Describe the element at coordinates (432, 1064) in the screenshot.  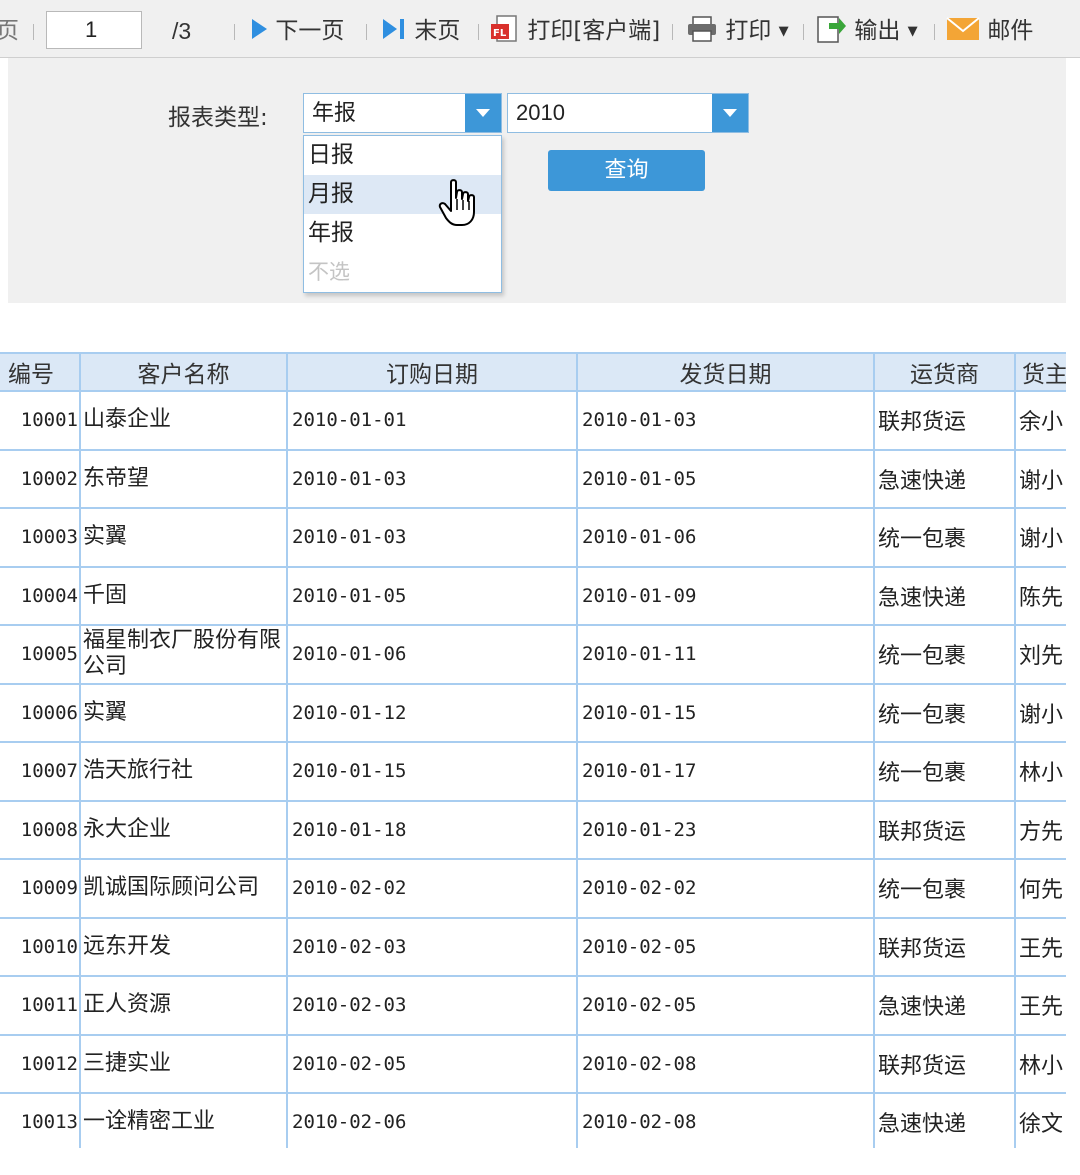
I see `cell-order-date: 2010-02-05` at that location.